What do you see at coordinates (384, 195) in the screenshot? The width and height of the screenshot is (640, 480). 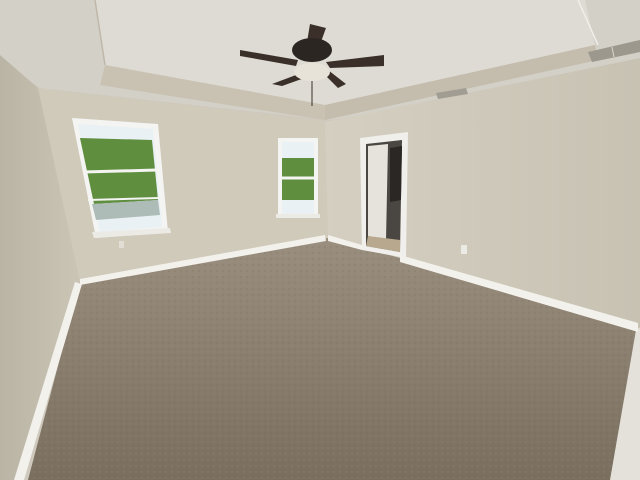 I see `open-door` at bounding box center [384, 195].